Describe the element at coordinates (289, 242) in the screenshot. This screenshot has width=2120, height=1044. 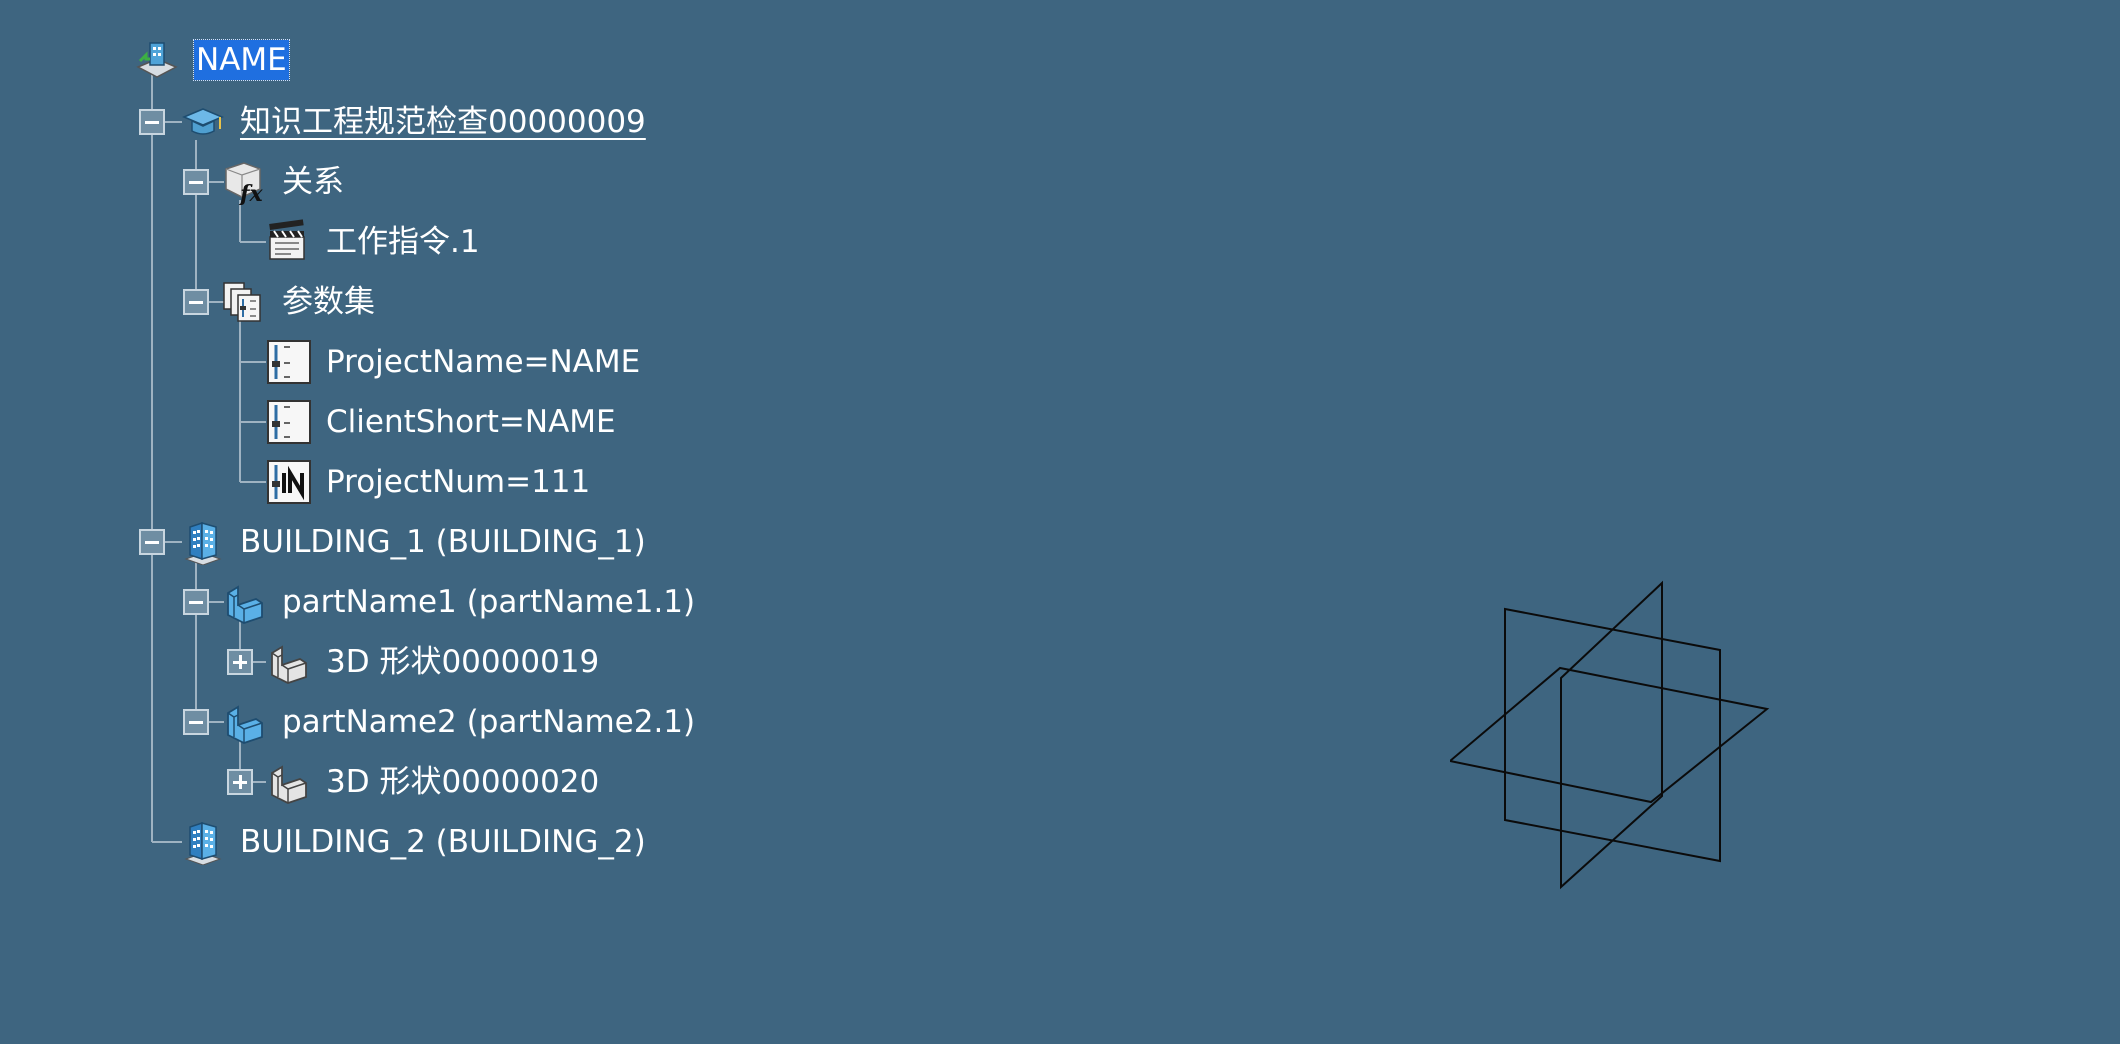
I see `clapperboard-icon` at that location.